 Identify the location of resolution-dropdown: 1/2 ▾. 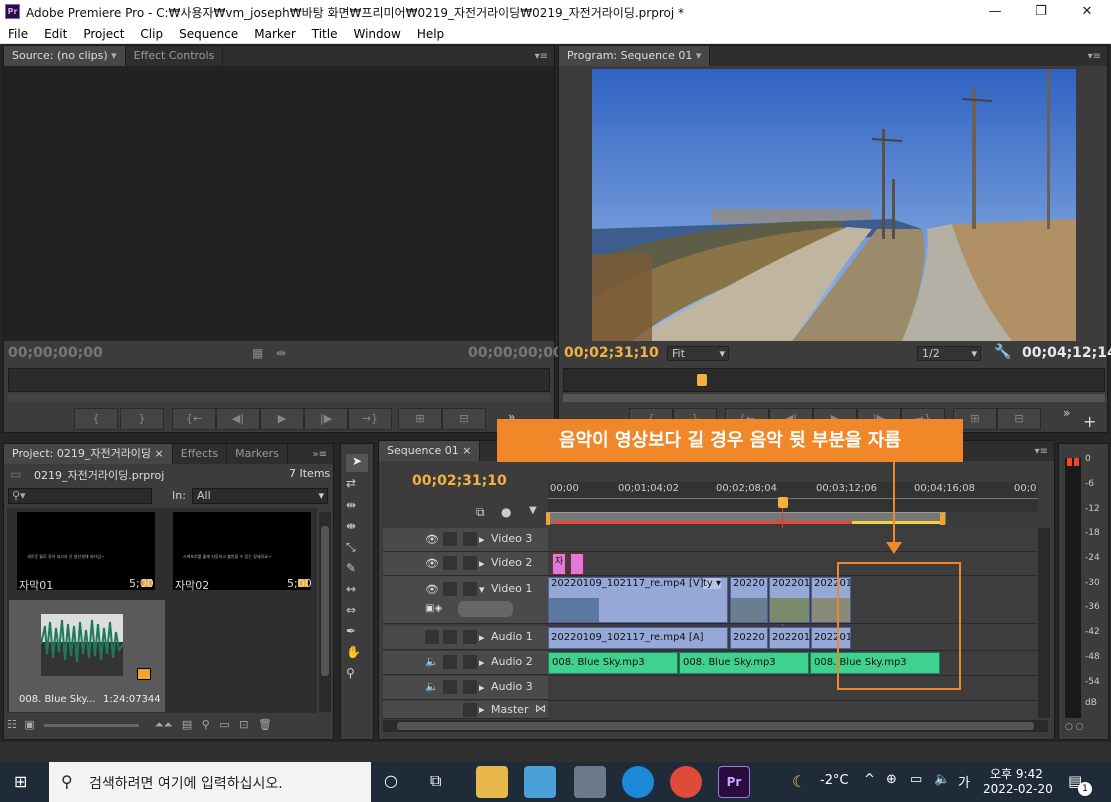
(949, 353).